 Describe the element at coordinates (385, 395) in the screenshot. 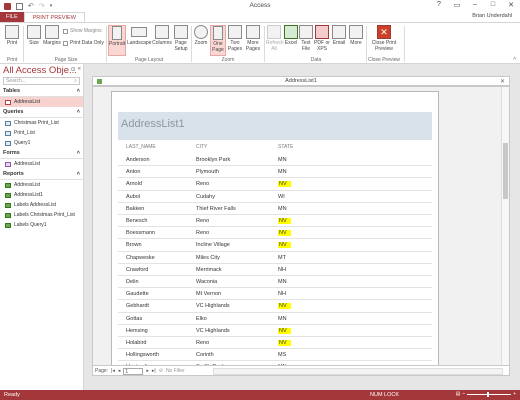

I see `num-lock-indicator: NUM LOCK` at that location.